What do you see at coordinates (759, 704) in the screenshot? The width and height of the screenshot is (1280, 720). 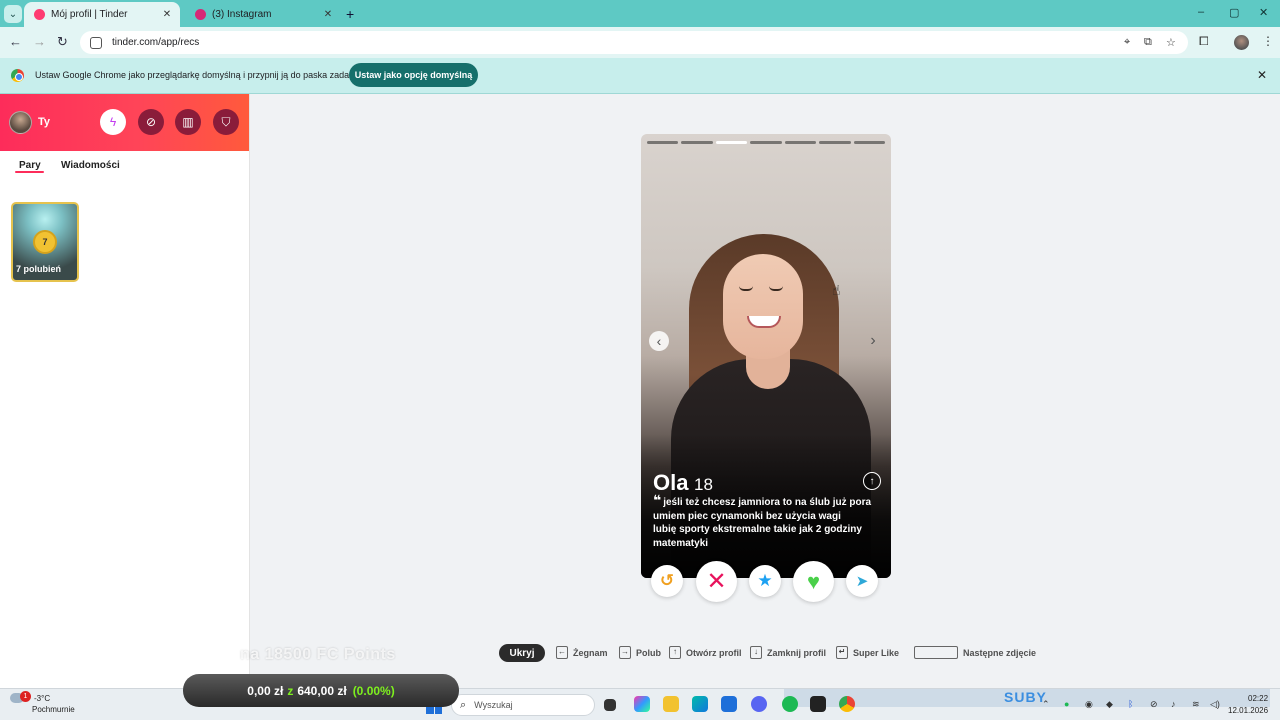 I see `discord-icon` at bounding box center [759, 704].